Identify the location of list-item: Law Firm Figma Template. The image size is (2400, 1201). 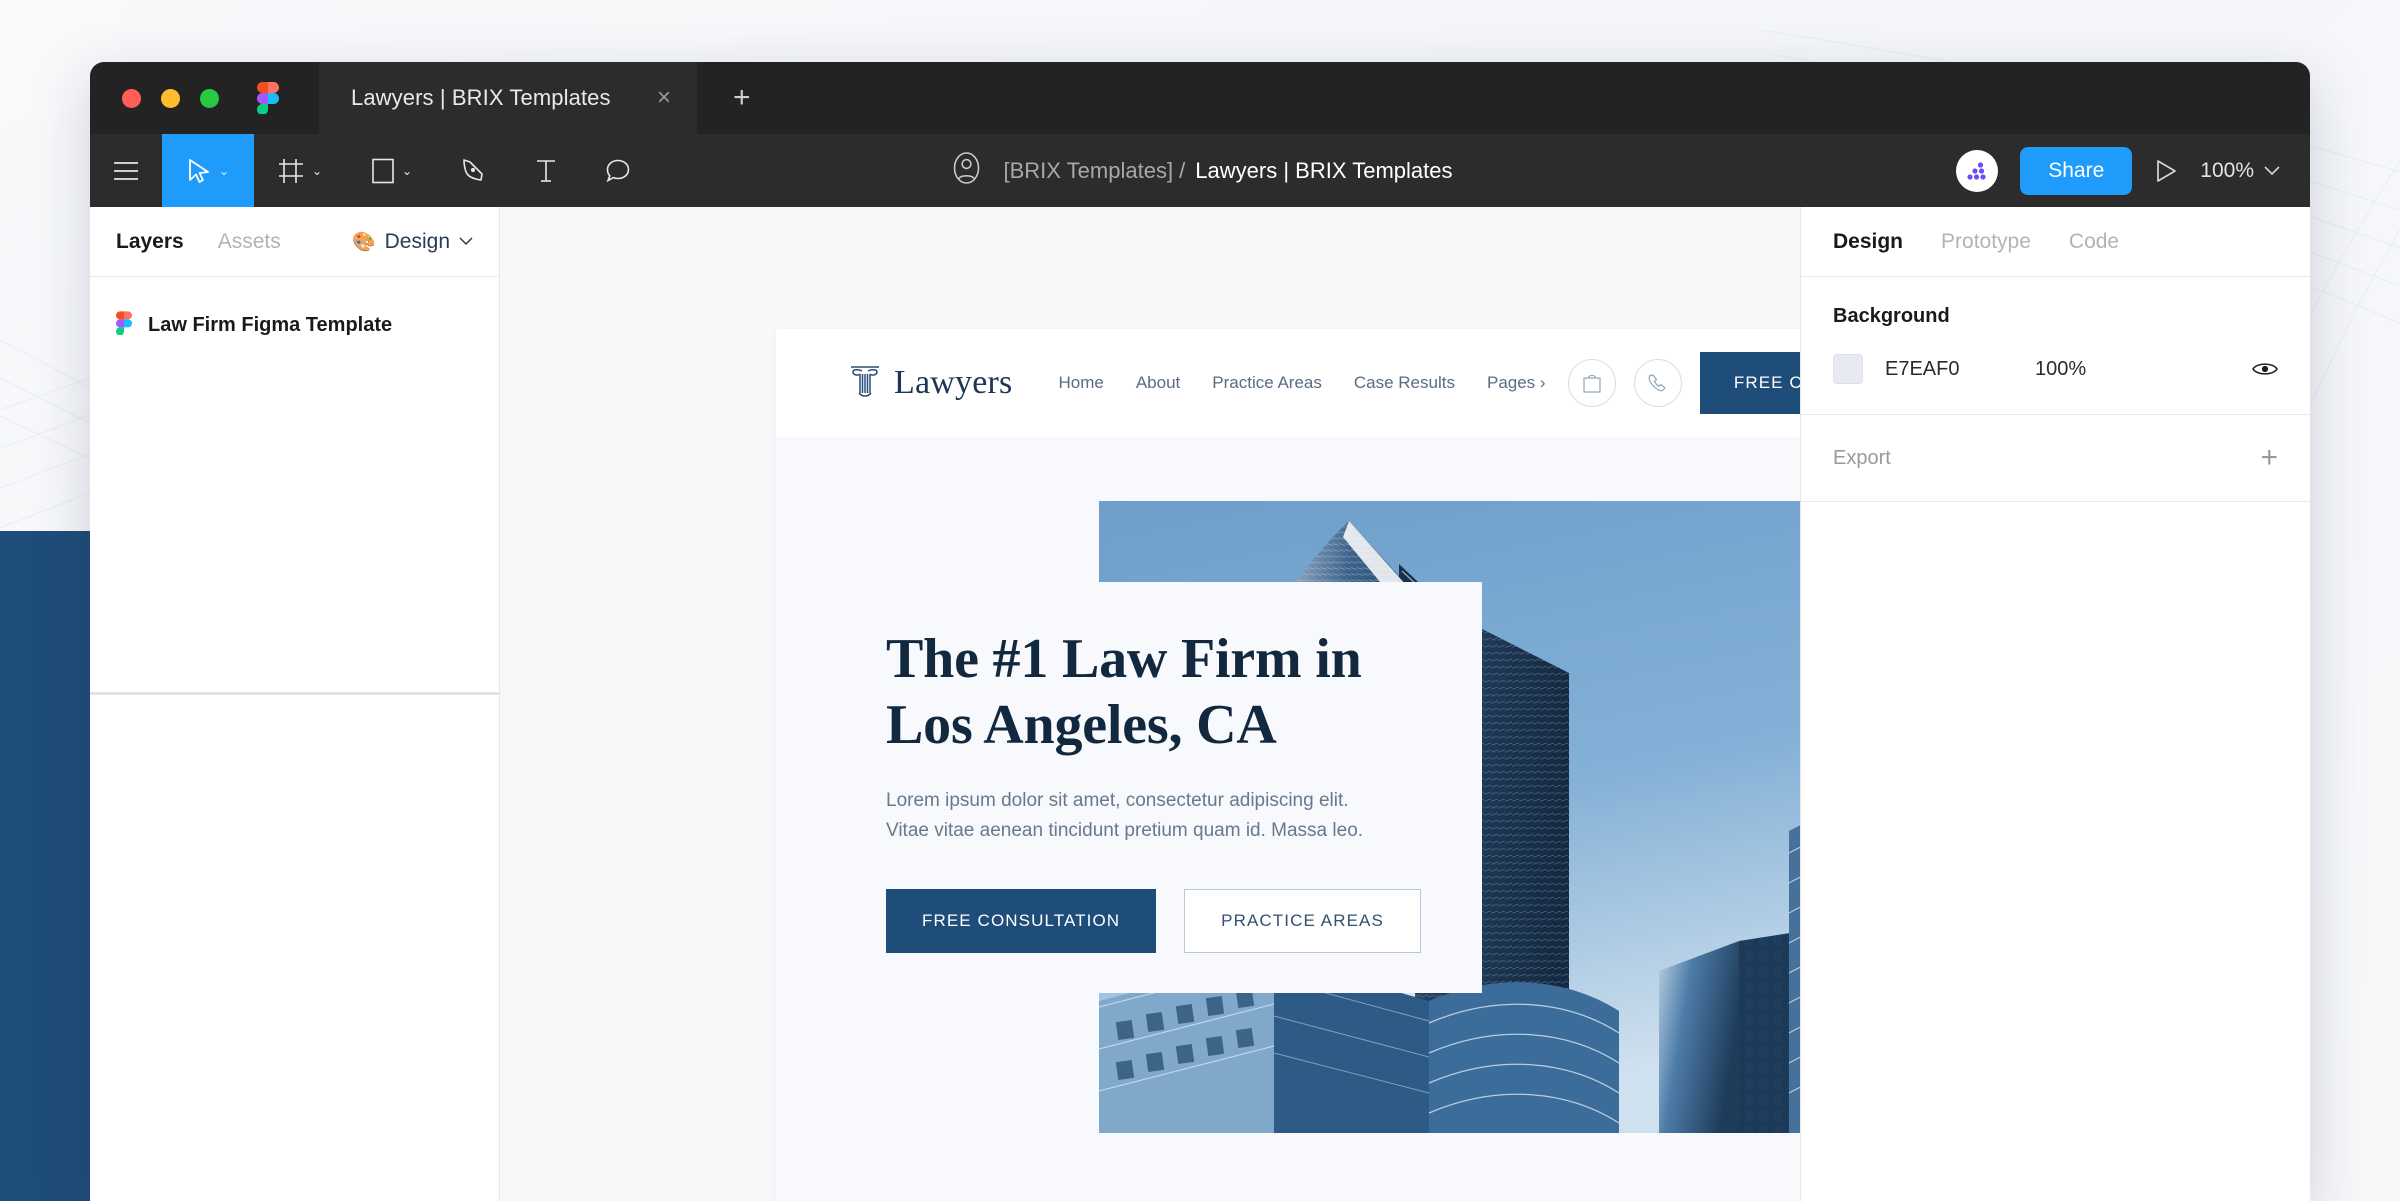
(294, 325).